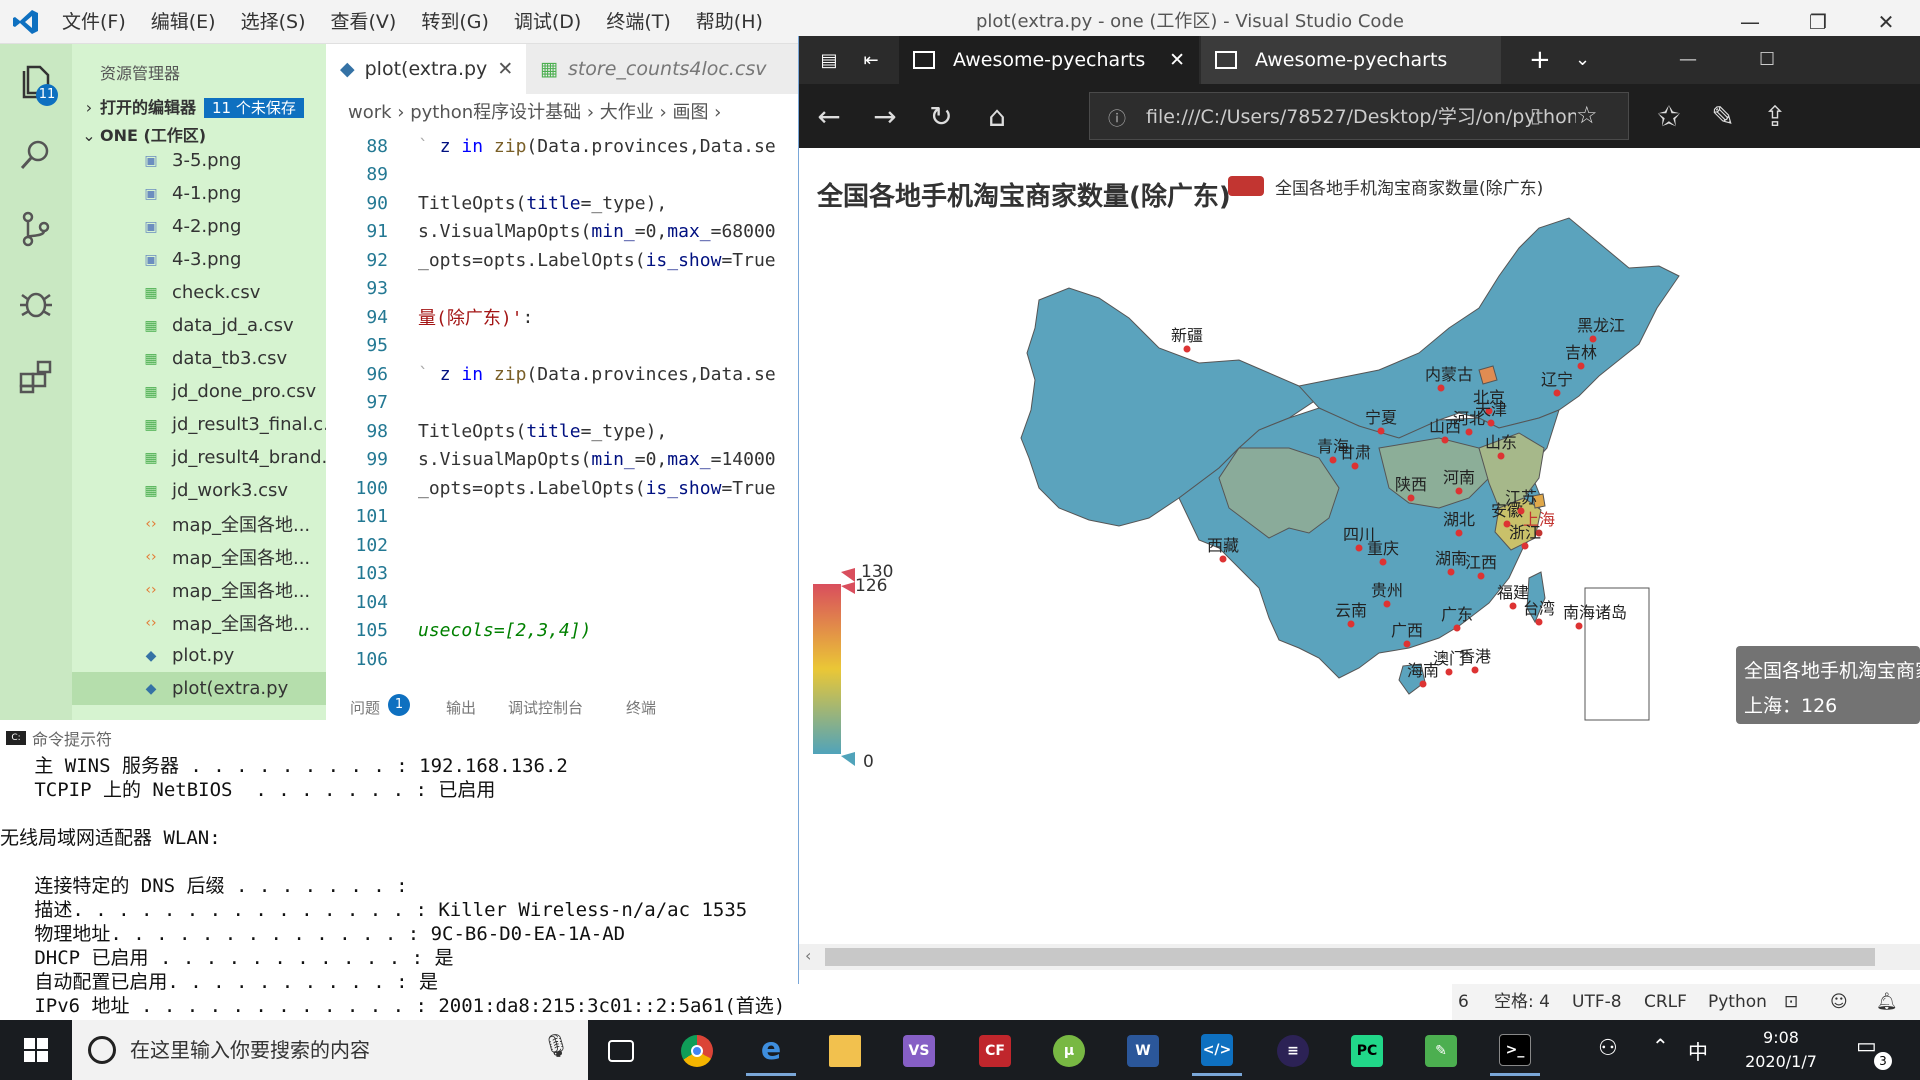  What do you see at coordinates (1441, 1051) in the screenshot?
I see `tool-icon: ✎` at bounding box center [1441, 1051].